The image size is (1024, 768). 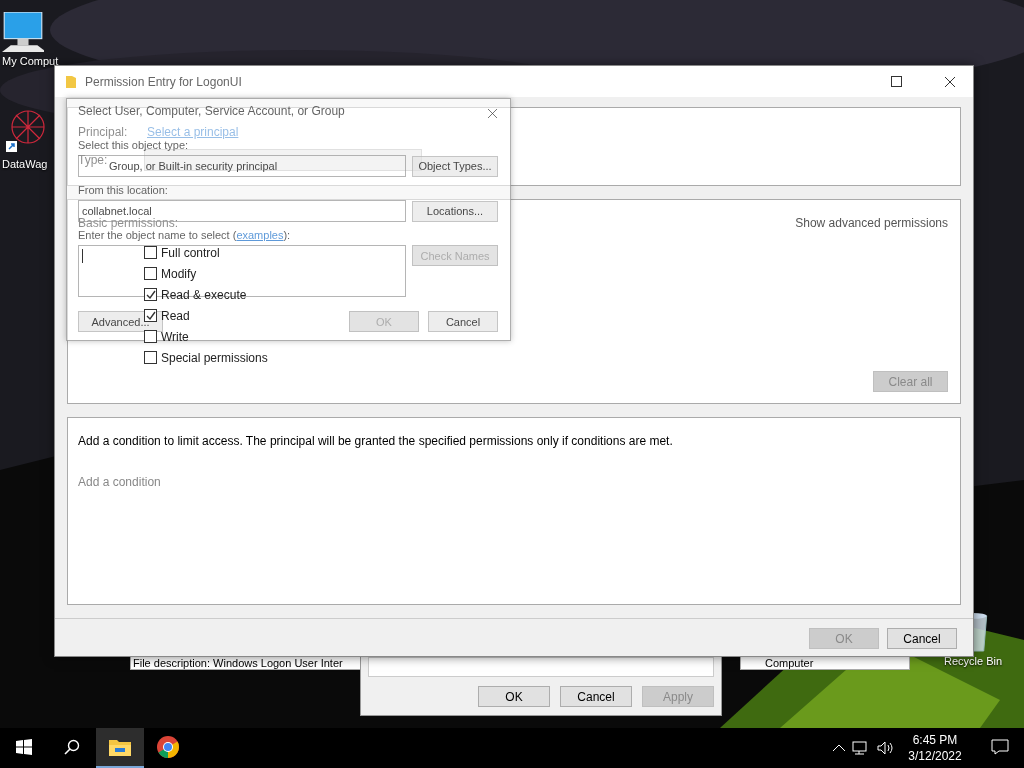 What do you see at coordinates (204, 294) in the screenshot?
I see `permission-label: Read & execute` at bounding box center [204, 294].